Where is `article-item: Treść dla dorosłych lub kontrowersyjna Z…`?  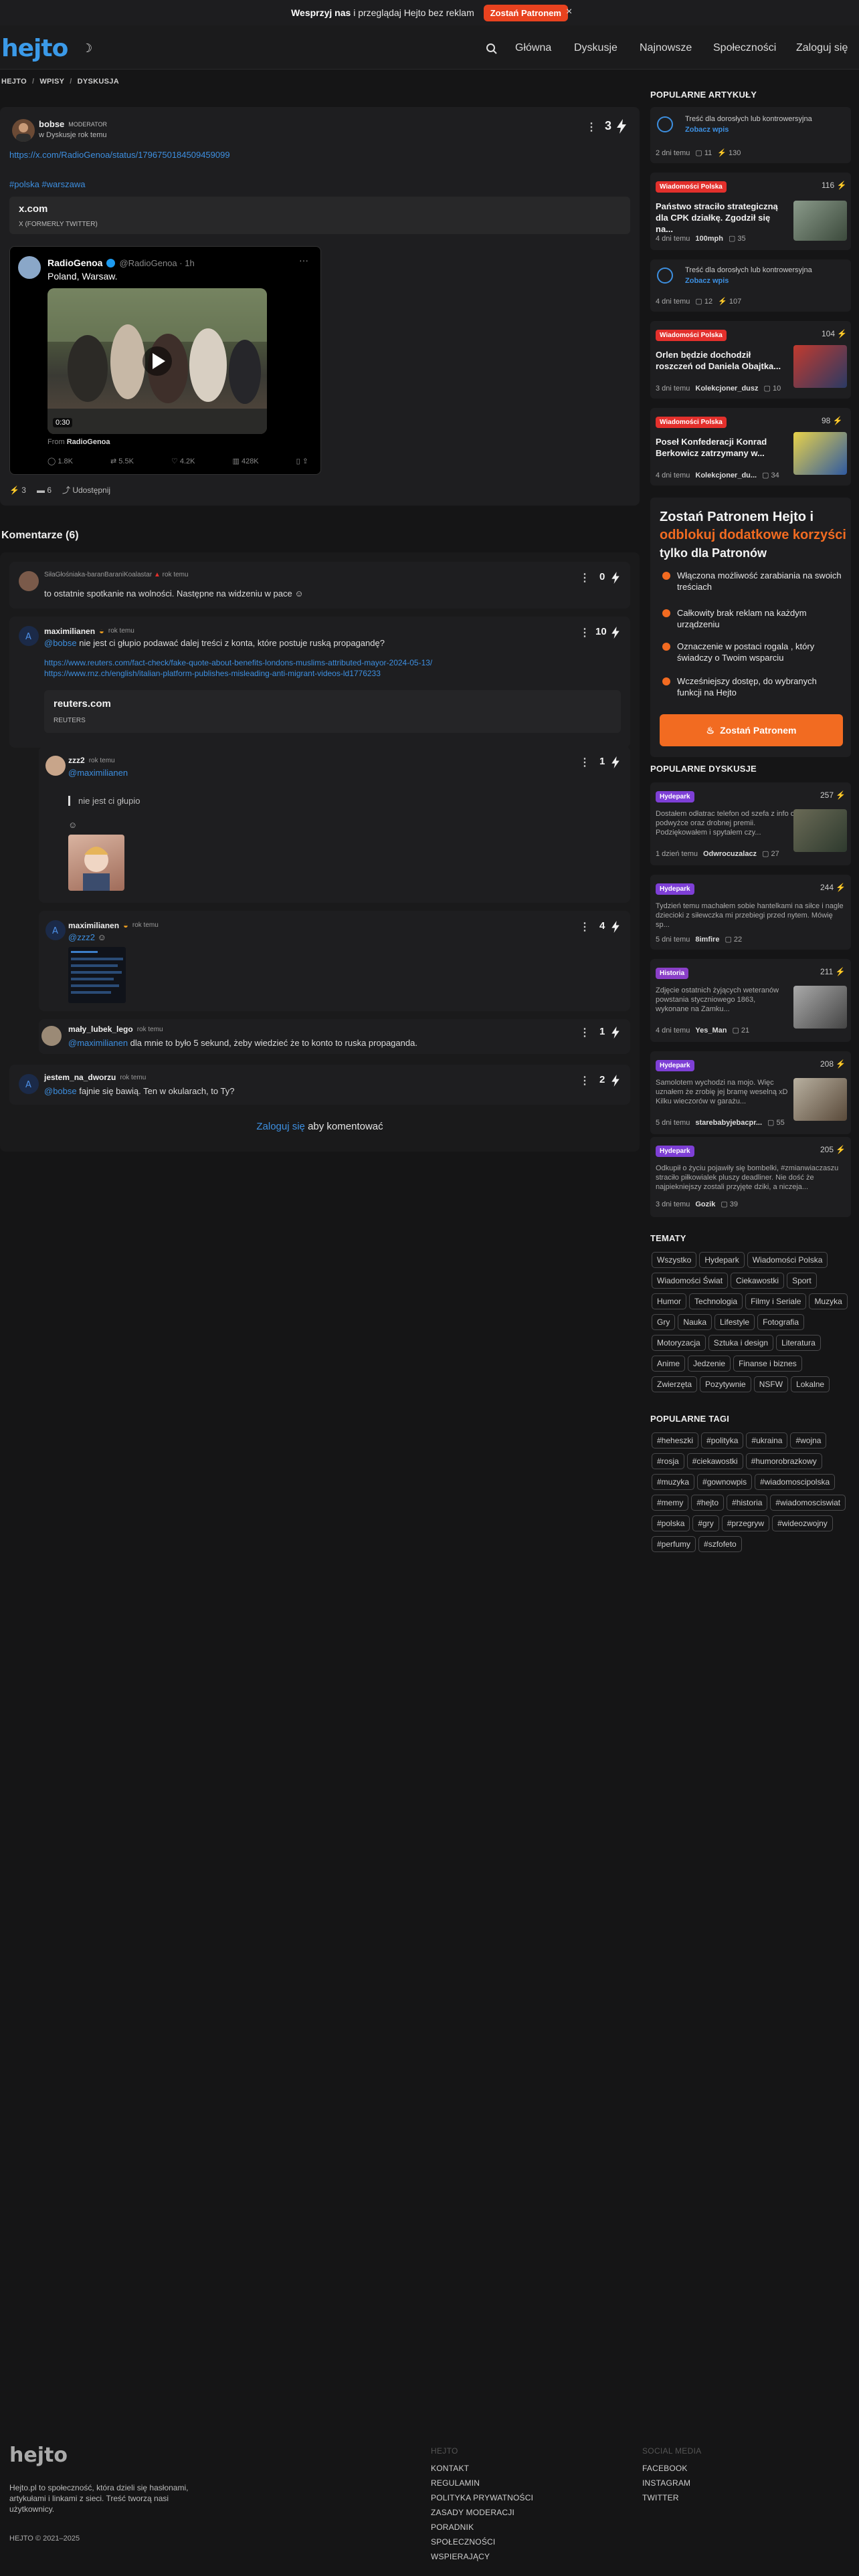 article-item: Treść dla dorosłych lub kontrowersyjna Z… is located at coordinates (750, 286).